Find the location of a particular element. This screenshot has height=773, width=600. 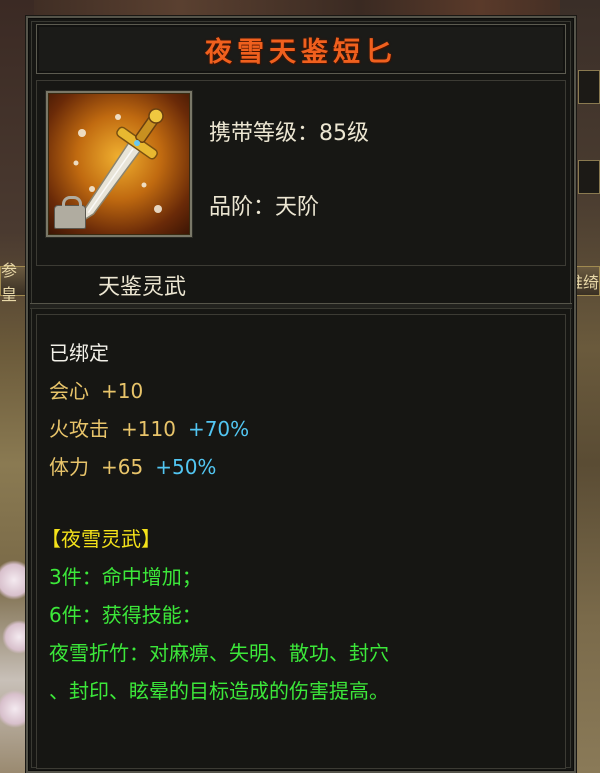

set-skill-line: 夜雪折竹：对麻痹、失明、散功、封穴 is located at coordinates (219, 653).